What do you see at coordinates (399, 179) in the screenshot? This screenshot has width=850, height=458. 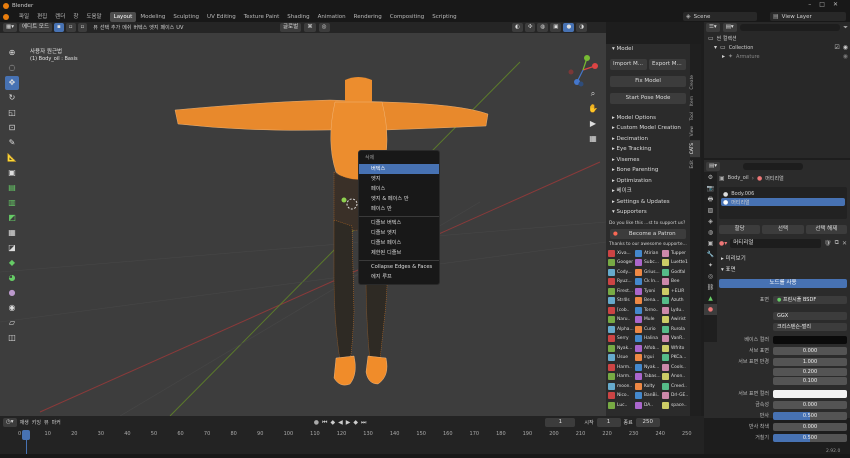 I see `menu-item-delete-edges: 엣지` at bounding box center [399, 179].